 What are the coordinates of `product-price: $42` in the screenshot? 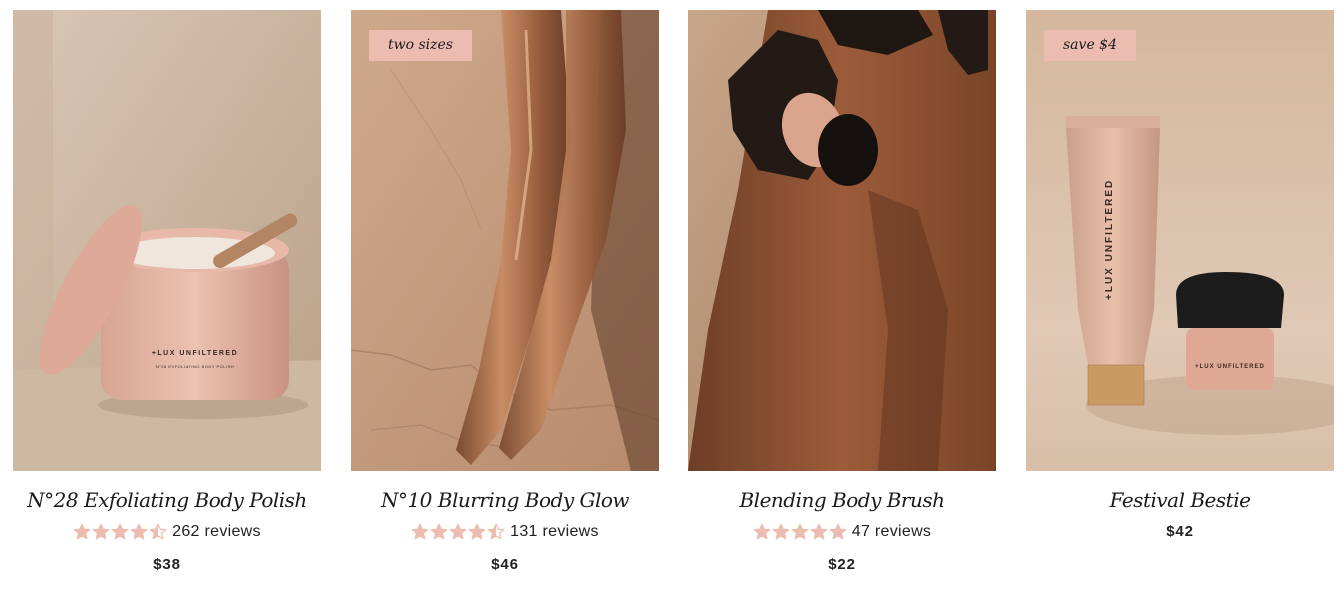 It's located at (1180, 531).